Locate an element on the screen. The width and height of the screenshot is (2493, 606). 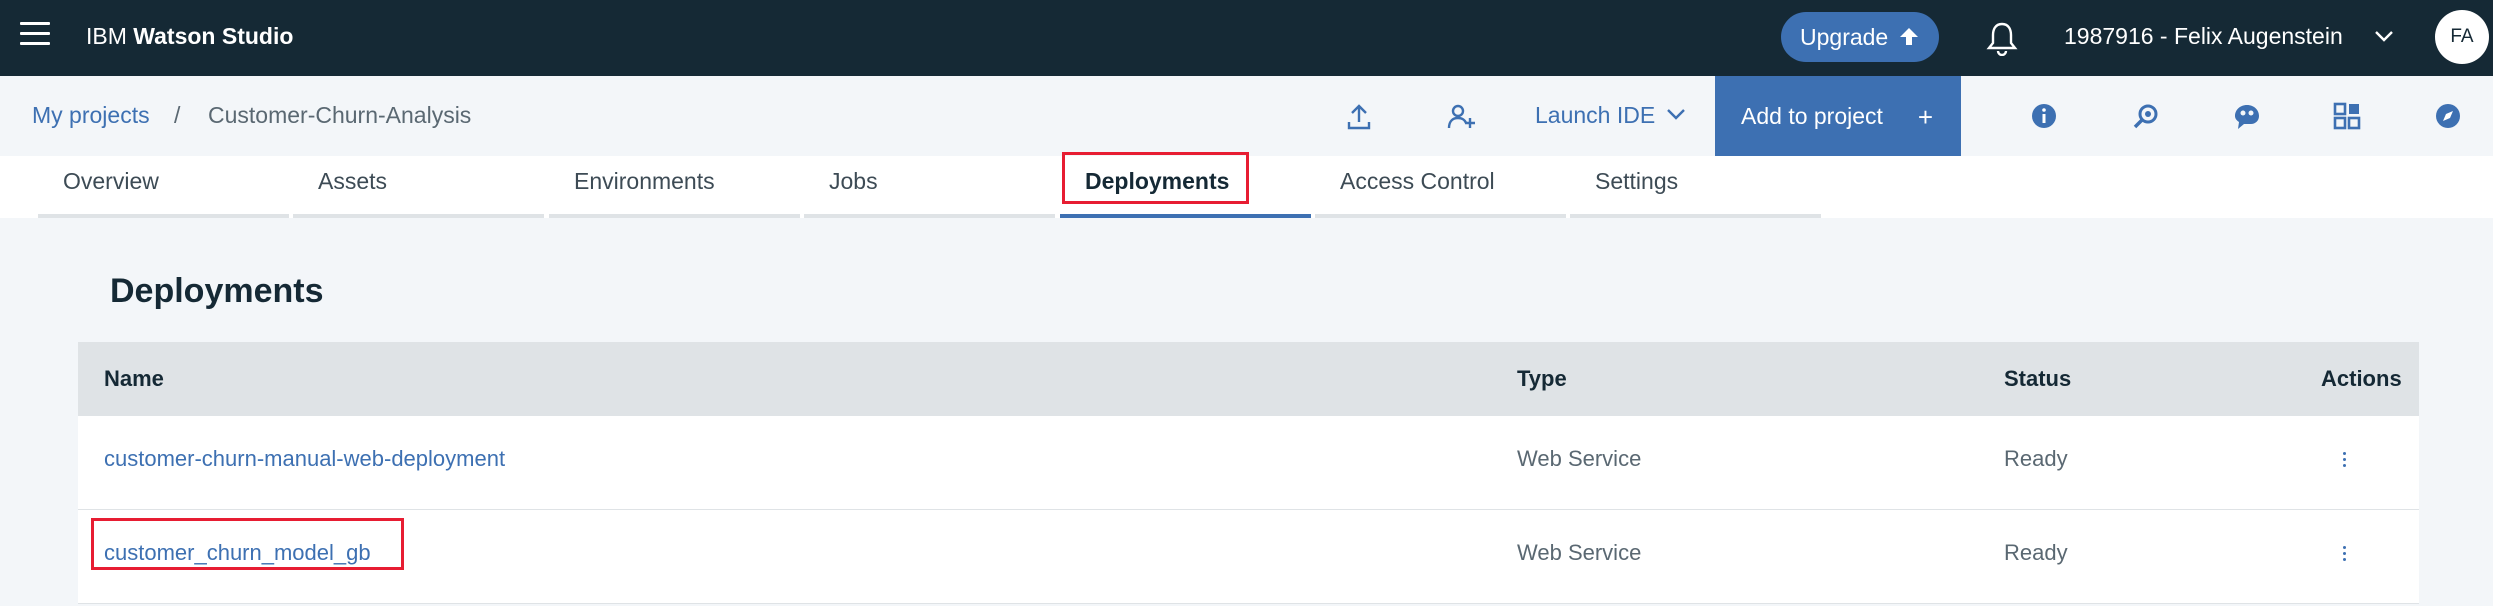
table-header: Name Type Status Actions is located at coordinates (1248, 379).